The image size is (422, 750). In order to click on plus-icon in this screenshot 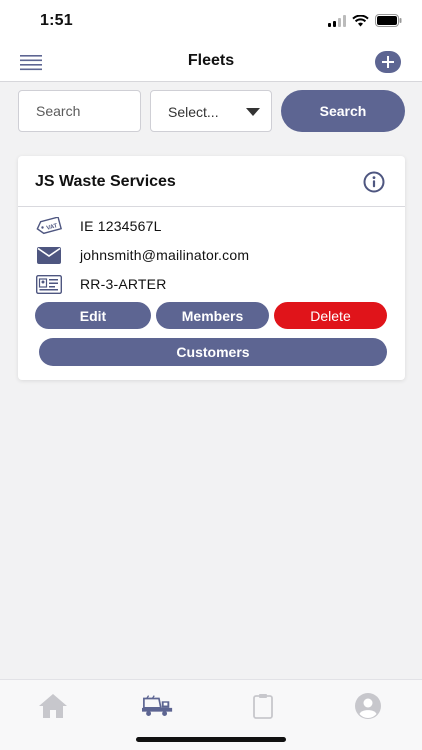, I will do `click(388, 62)`.